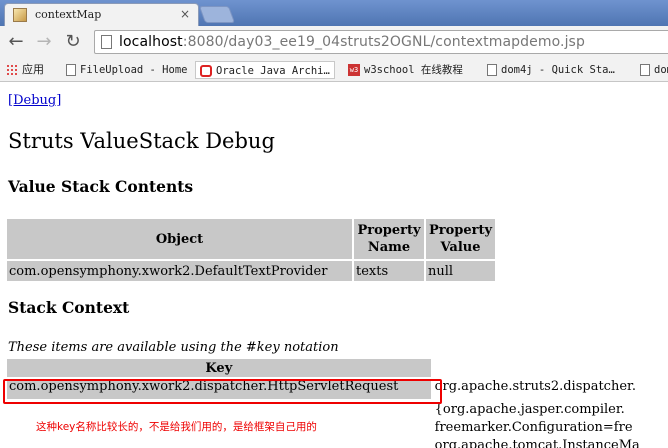 The image size is (668, 448). Describe the element at coordinates (20, 15) in the screenshot. I see `page-favicon-icon` at that location.